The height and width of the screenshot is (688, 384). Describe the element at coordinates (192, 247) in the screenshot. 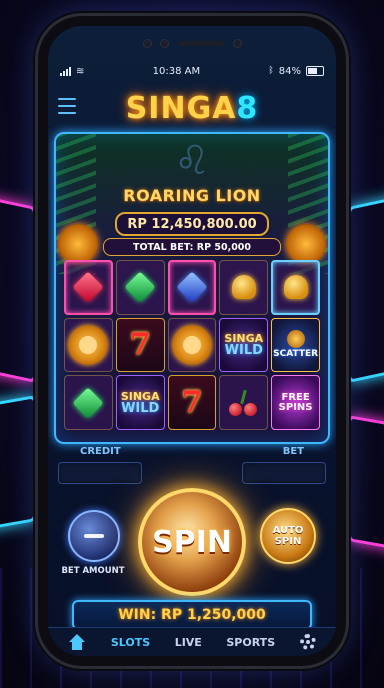

I see `total-bet: TOTAL BET: RP 50,000` at that location.